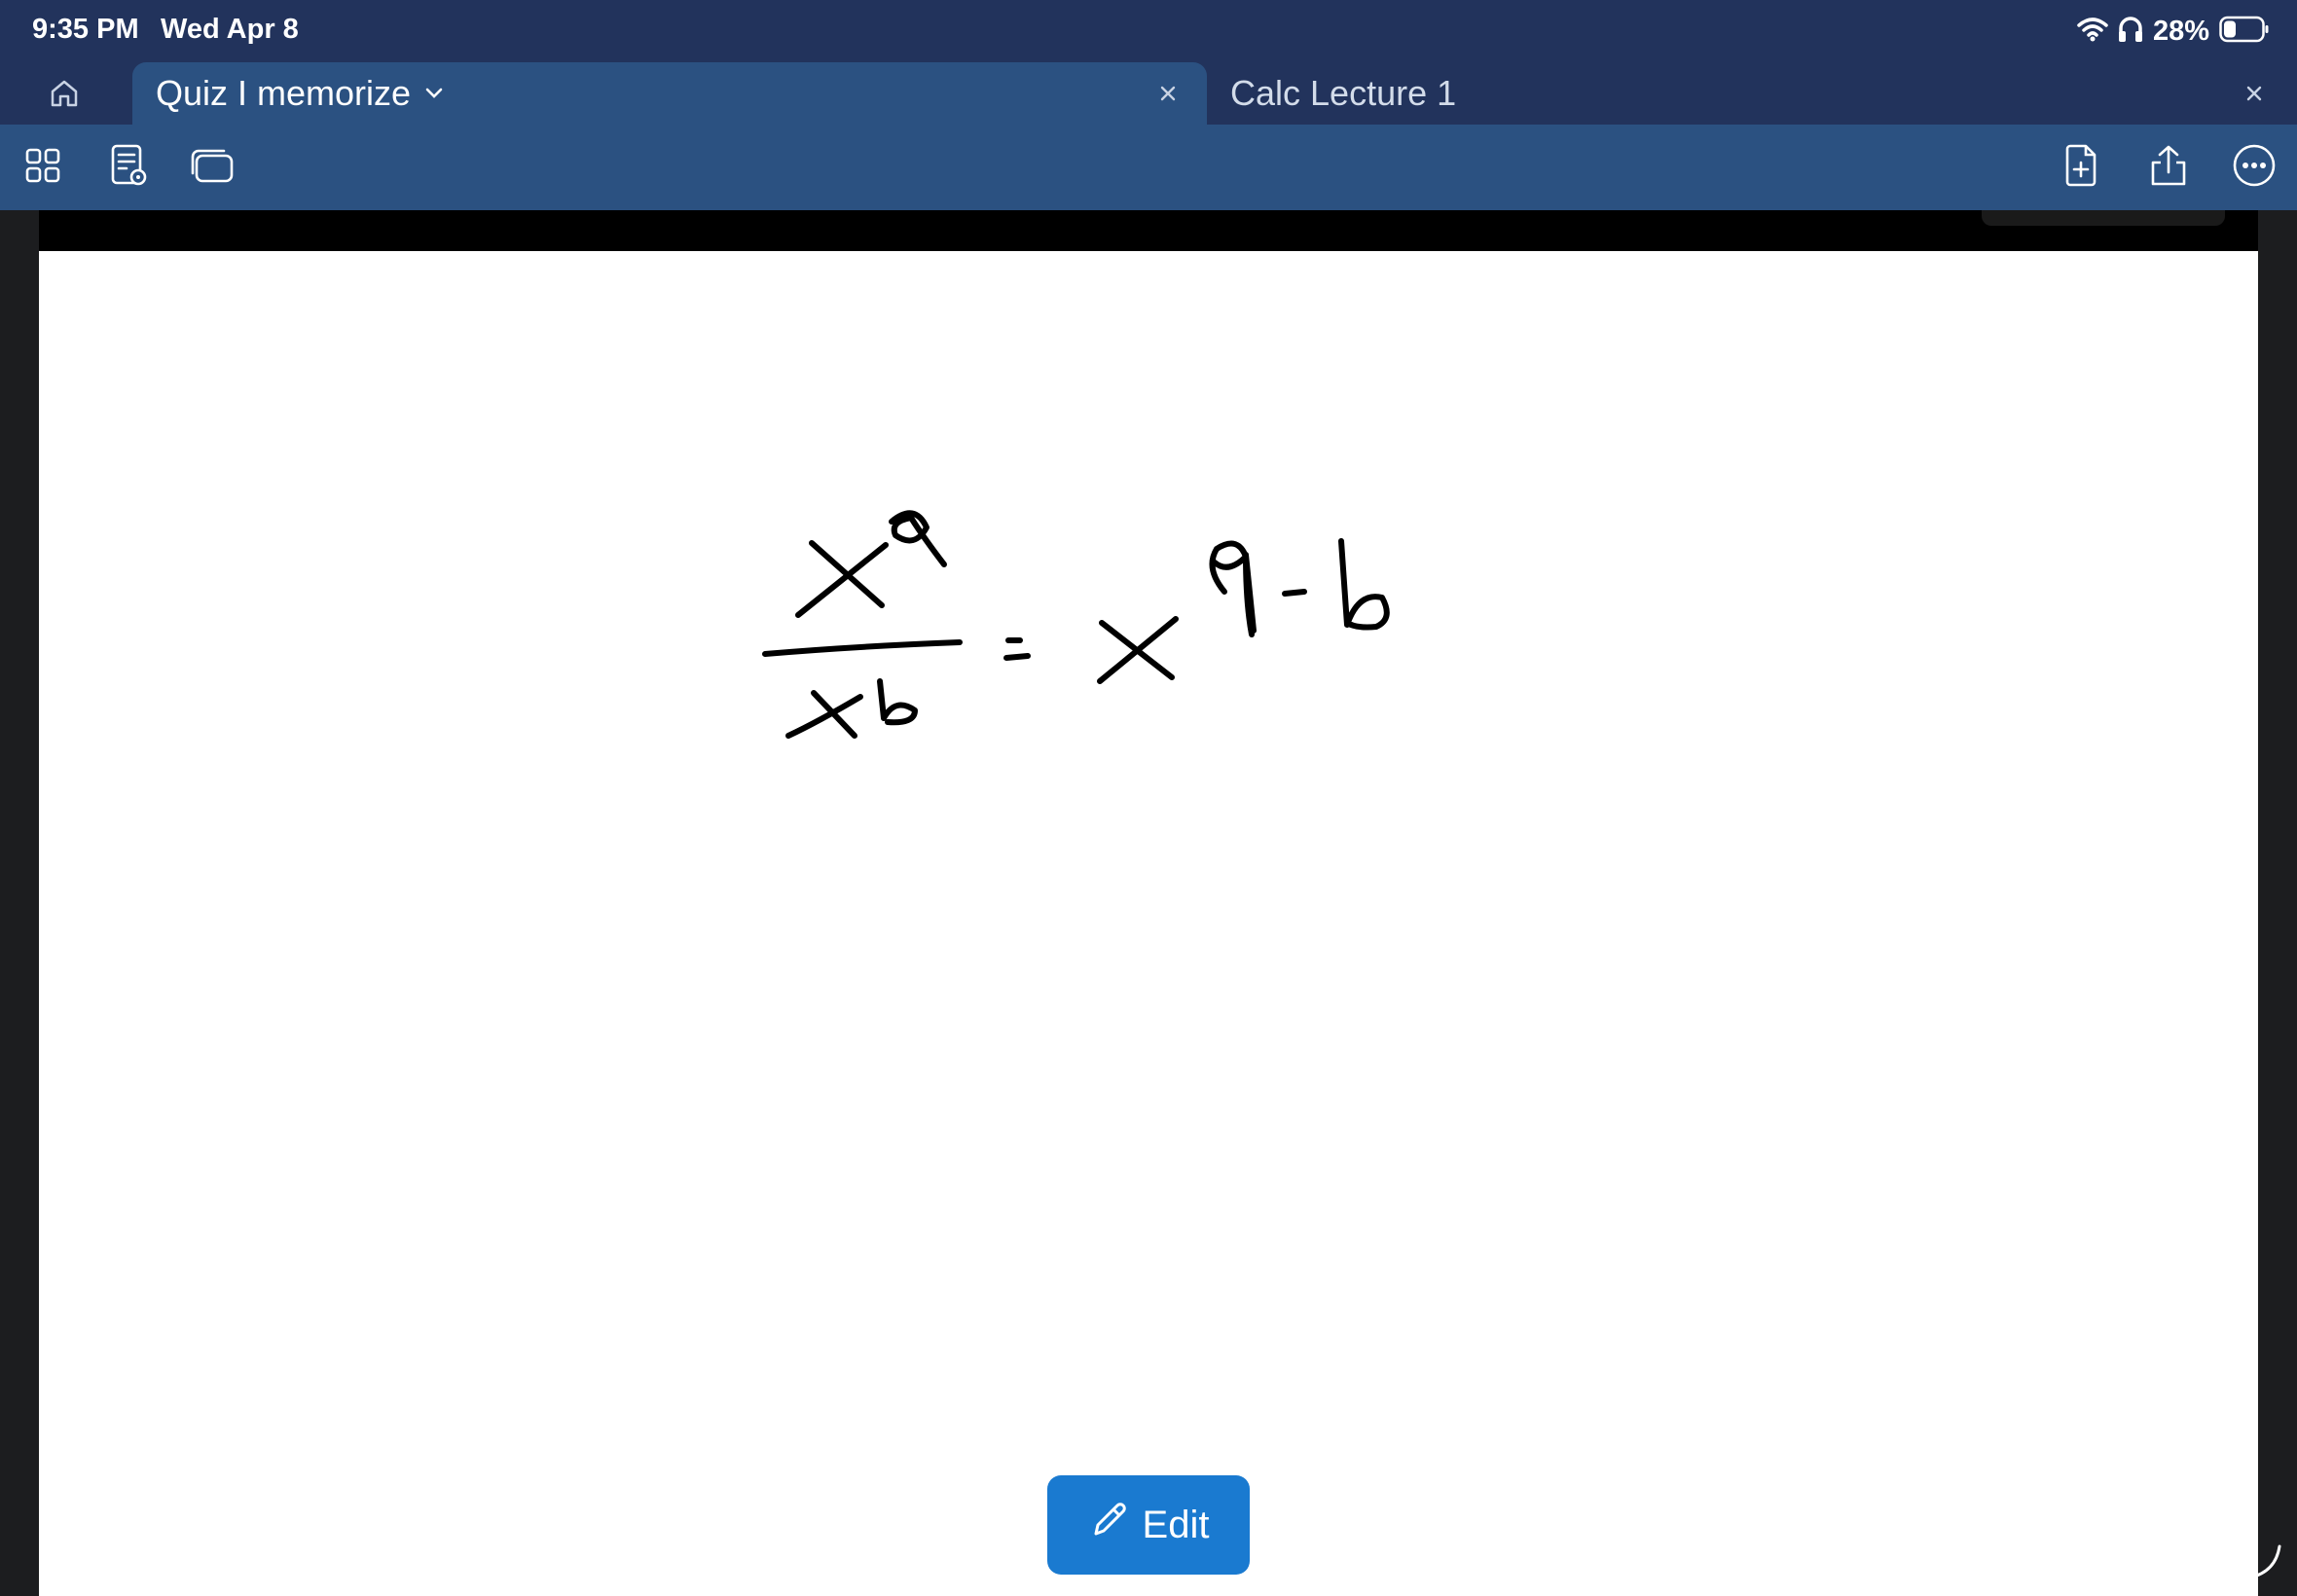 The image size is (2297, 1596). What do you see at coordinates (1148, 168) in the screenshot?
I see `toolbar` at bounding box center [1148, 168].